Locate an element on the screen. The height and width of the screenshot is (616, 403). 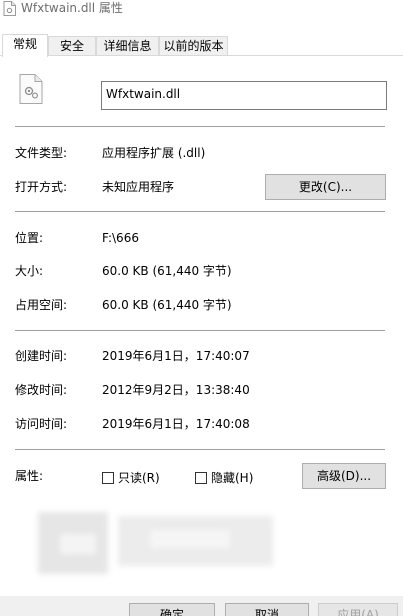
open-with-label: 打开方式: is located at coordinates (41, 187).